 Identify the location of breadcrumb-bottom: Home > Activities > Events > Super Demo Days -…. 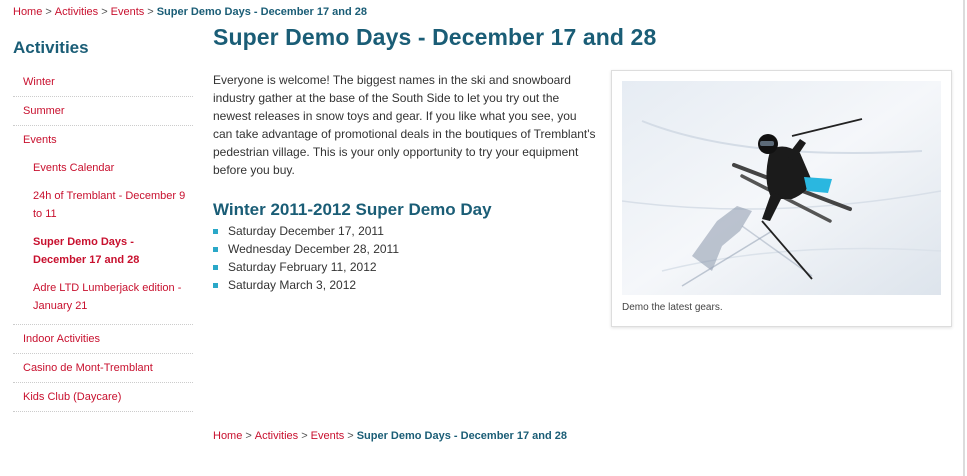
(390, 436).